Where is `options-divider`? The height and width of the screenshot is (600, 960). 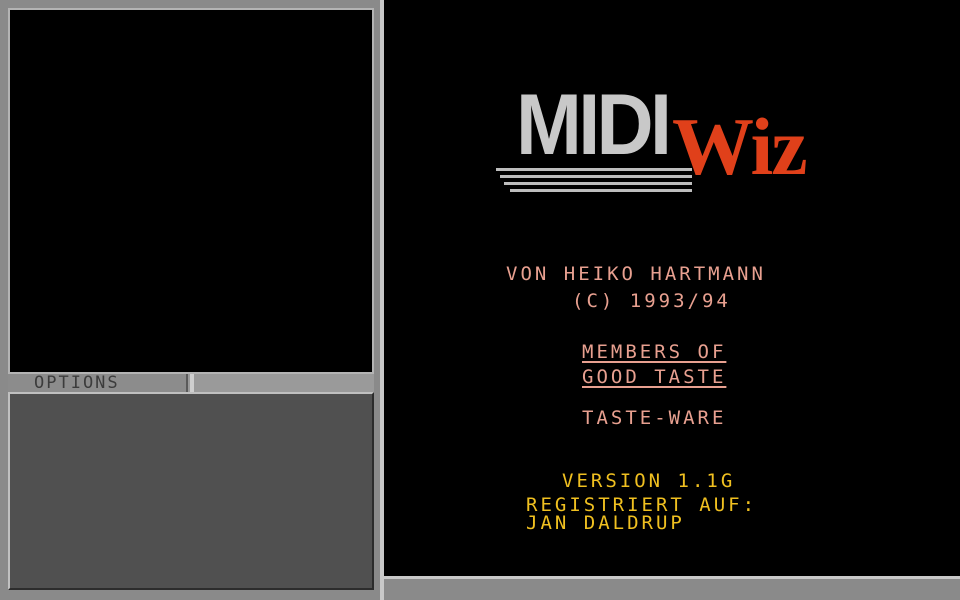
options-divider is located at coordinates (192, 383).